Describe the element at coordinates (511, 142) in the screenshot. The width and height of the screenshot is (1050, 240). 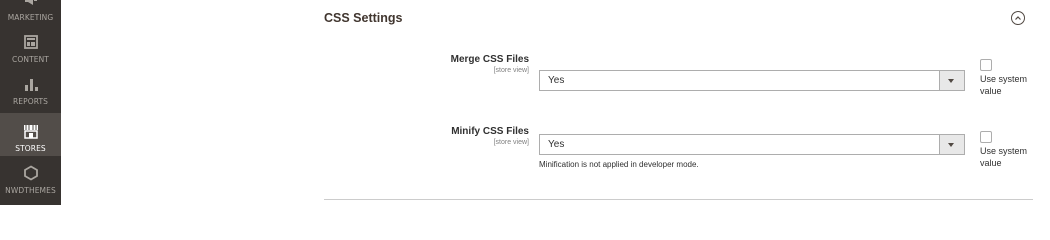
I see `minify-css-scope: [store view]` at that location.